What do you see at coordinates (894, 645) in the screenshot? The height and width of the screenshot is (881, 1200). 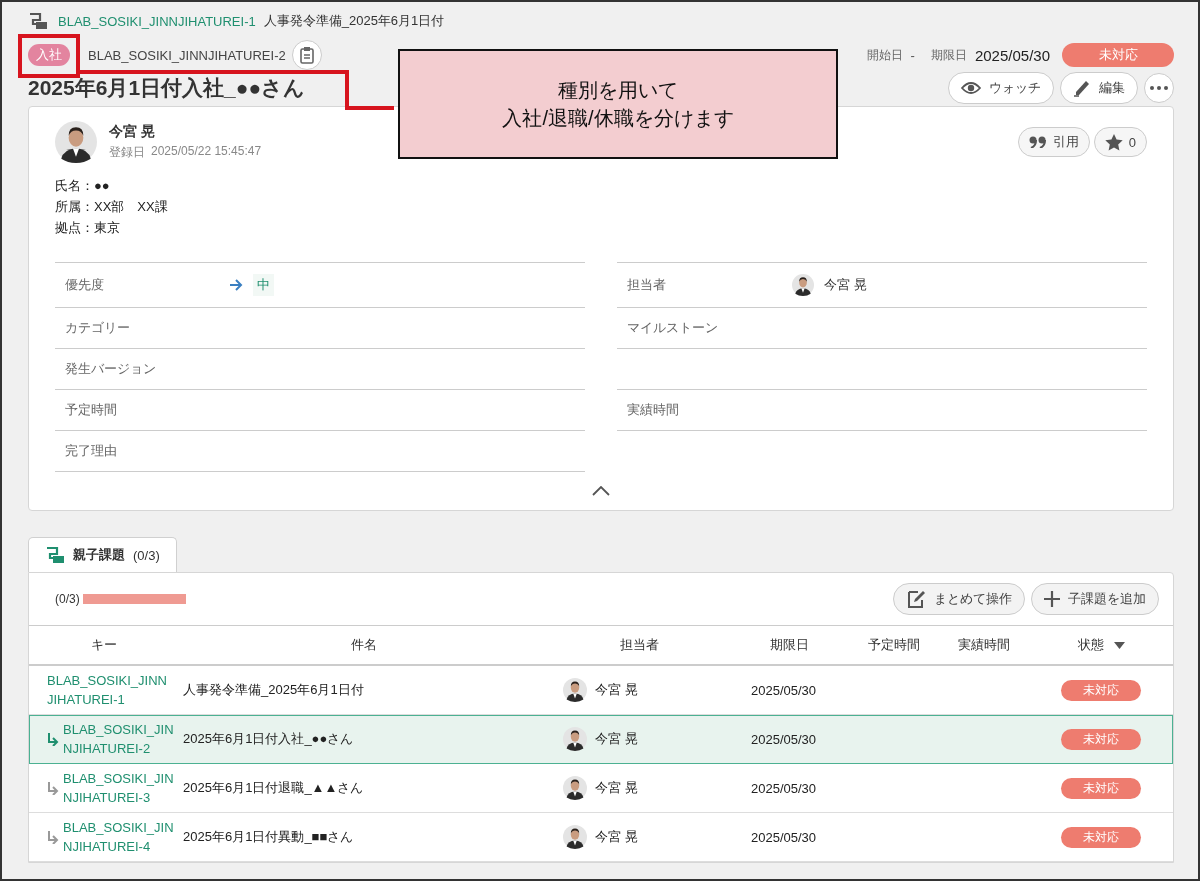 I see `column-header: 予定時間` at bounding box center [894, 645].